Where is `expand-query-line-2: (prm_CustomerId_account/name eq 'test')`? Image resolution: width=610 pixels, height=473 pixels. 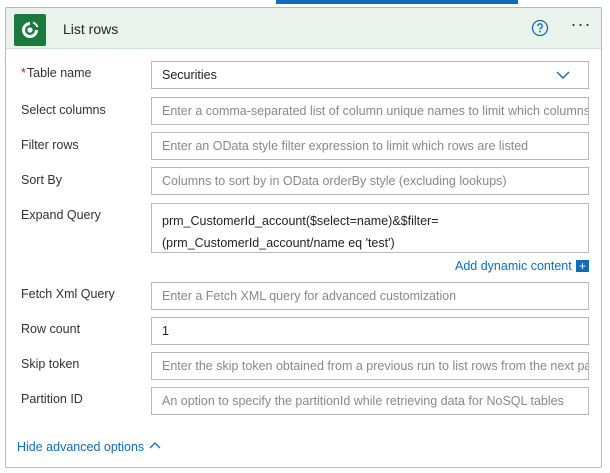
expand-query-line-2: (prm_CustomerId_account/name eq 'test') is located at coordinates (278, 243).